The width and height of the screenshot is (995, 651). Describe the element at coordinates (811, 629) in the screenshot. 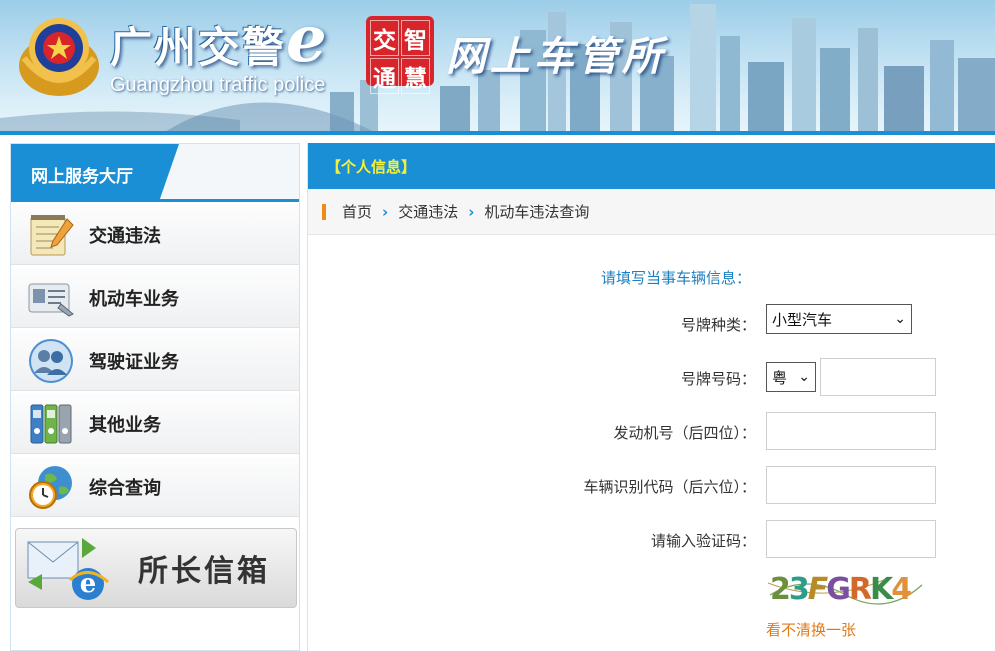

I see `refresh-captcha-link: 看不清换一张` at that location.